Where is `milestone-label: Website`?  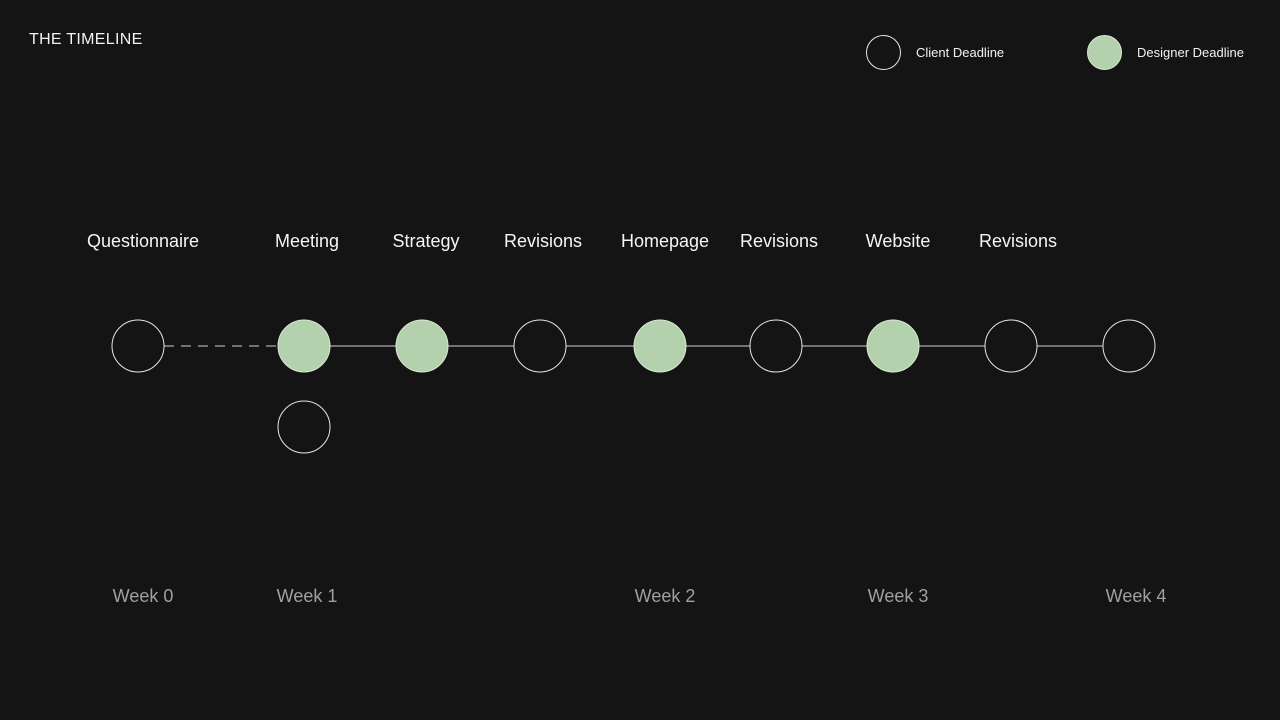
milestone-label: Website is located at coordinates (898, 241).